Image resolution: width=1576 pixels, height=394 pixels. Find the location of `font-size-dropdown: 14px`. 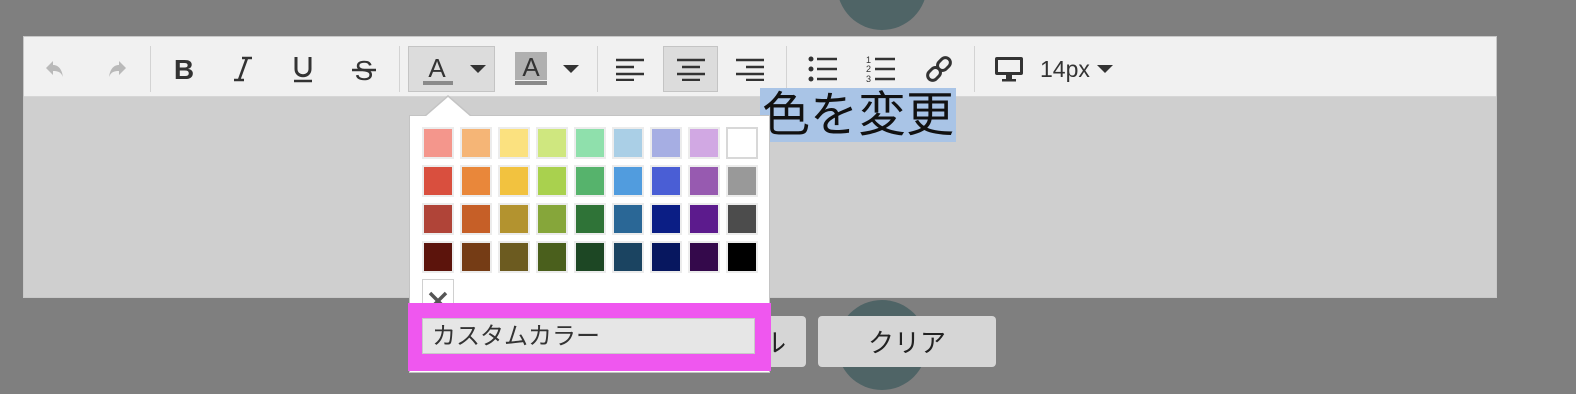

font-size-dropdown: 14px is located at coordinates (1058, 69).